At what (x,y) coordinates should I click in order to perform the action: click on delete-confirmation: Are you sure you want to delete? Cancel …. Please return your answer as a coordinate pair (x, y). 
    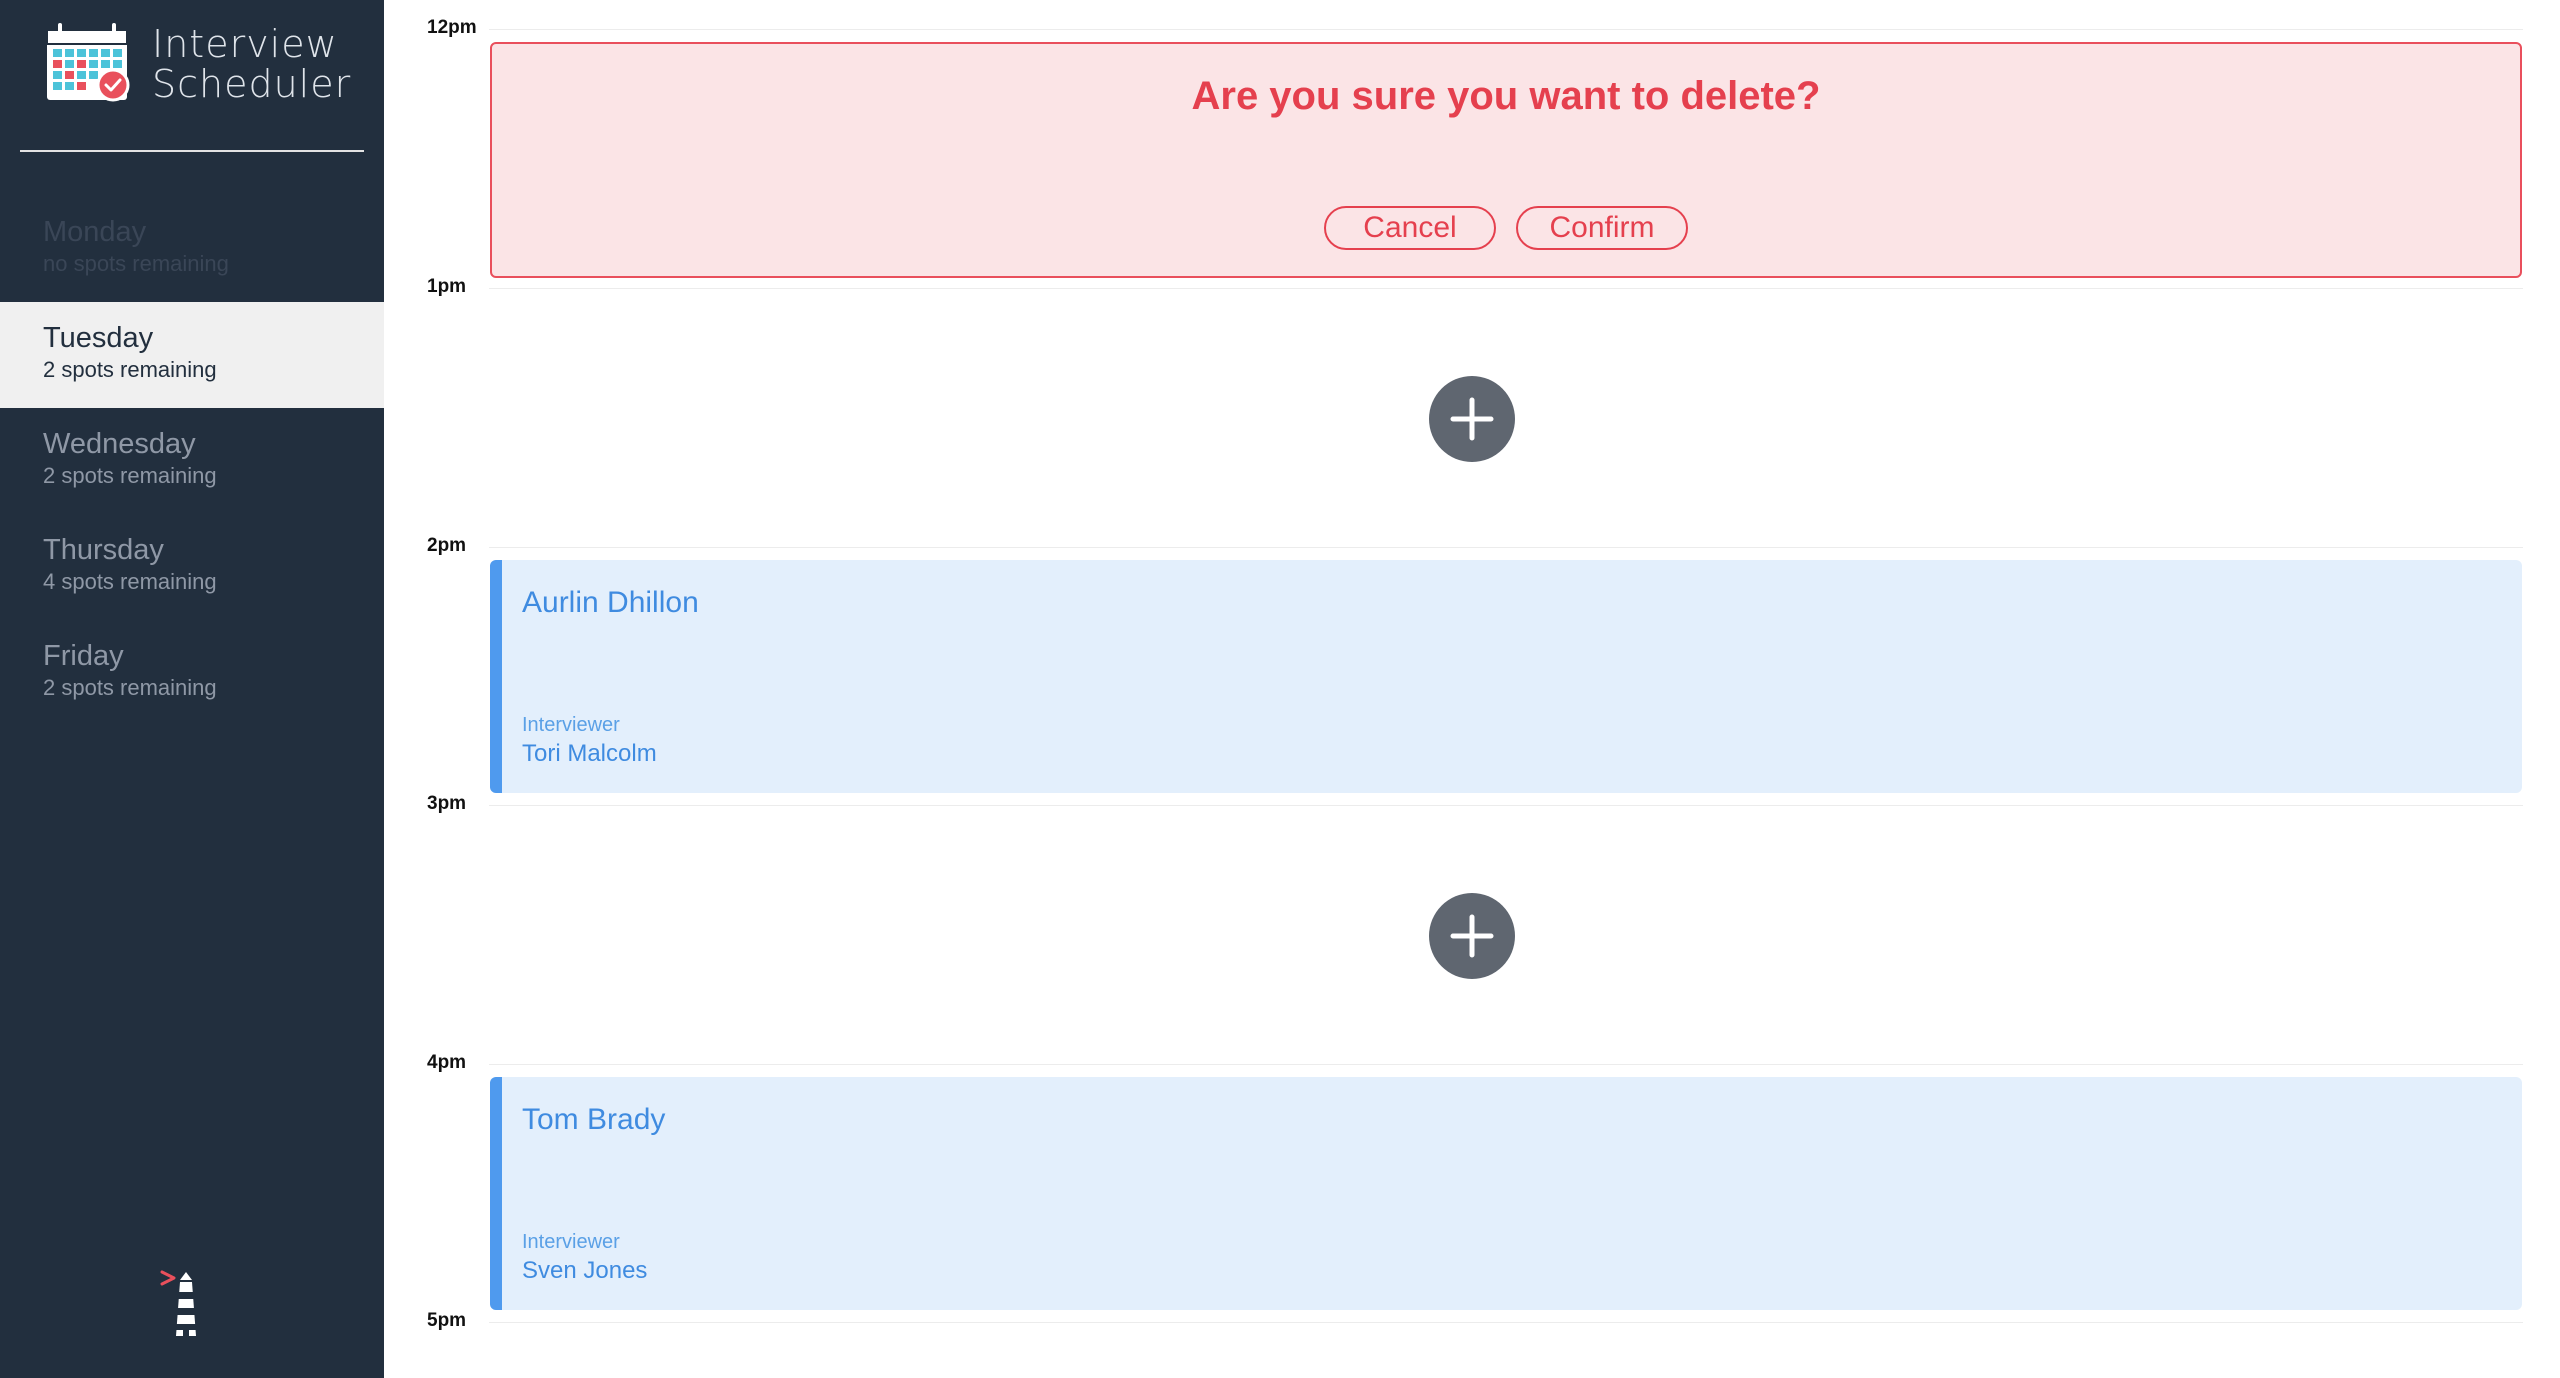
    Looking at the image, I should click on (1506, 160).